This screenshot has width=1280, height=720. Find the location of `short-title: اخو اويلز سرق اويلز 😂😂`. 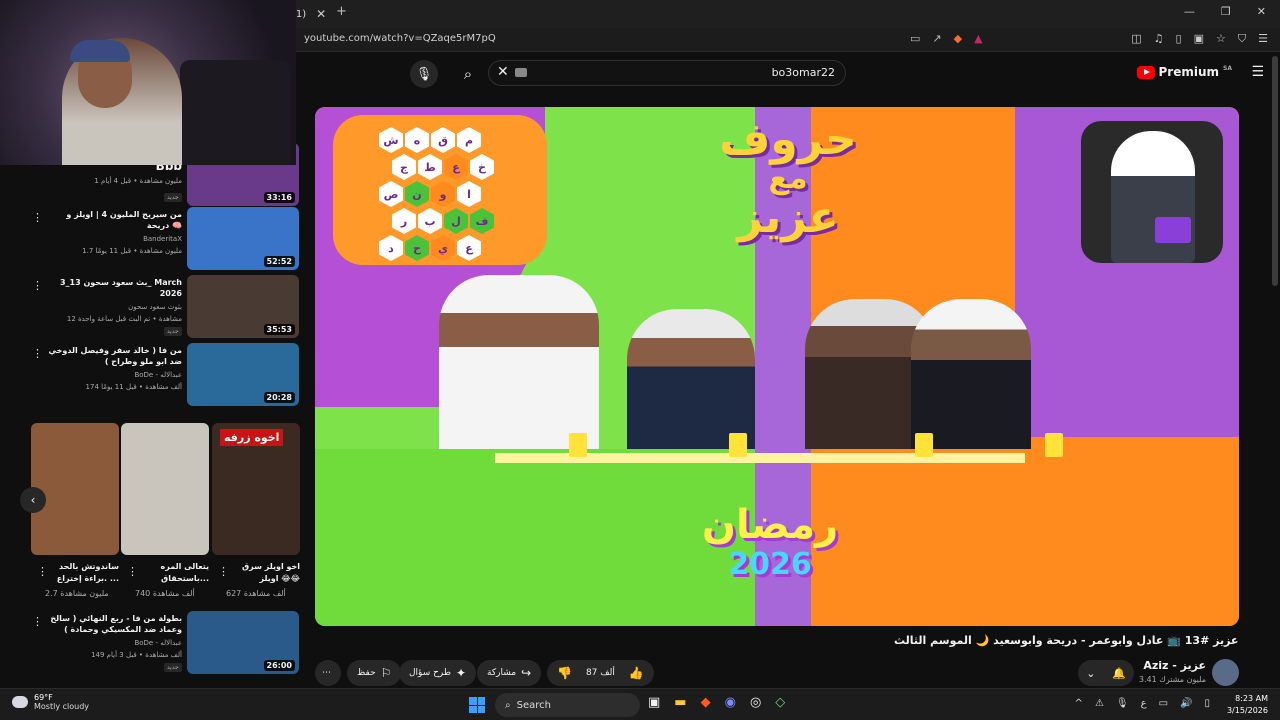

short-title: اخو اويلز سرق اويلز 😂😂 is located at coordinates (265, 573).